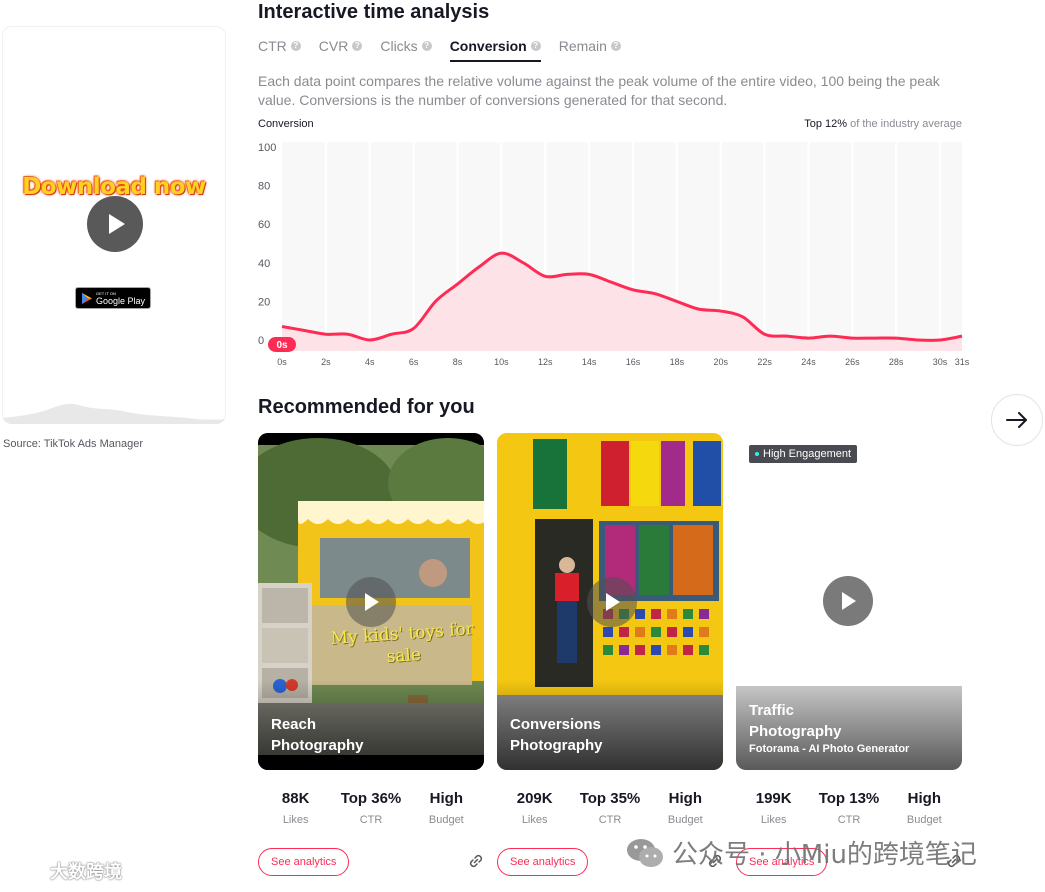 The height and width of the screenshot is (892, 1045). What do you see at coordinates (764, 362) in the screenshot?
I see `x-tick-label: 22s` at bounding box center [764, 362].